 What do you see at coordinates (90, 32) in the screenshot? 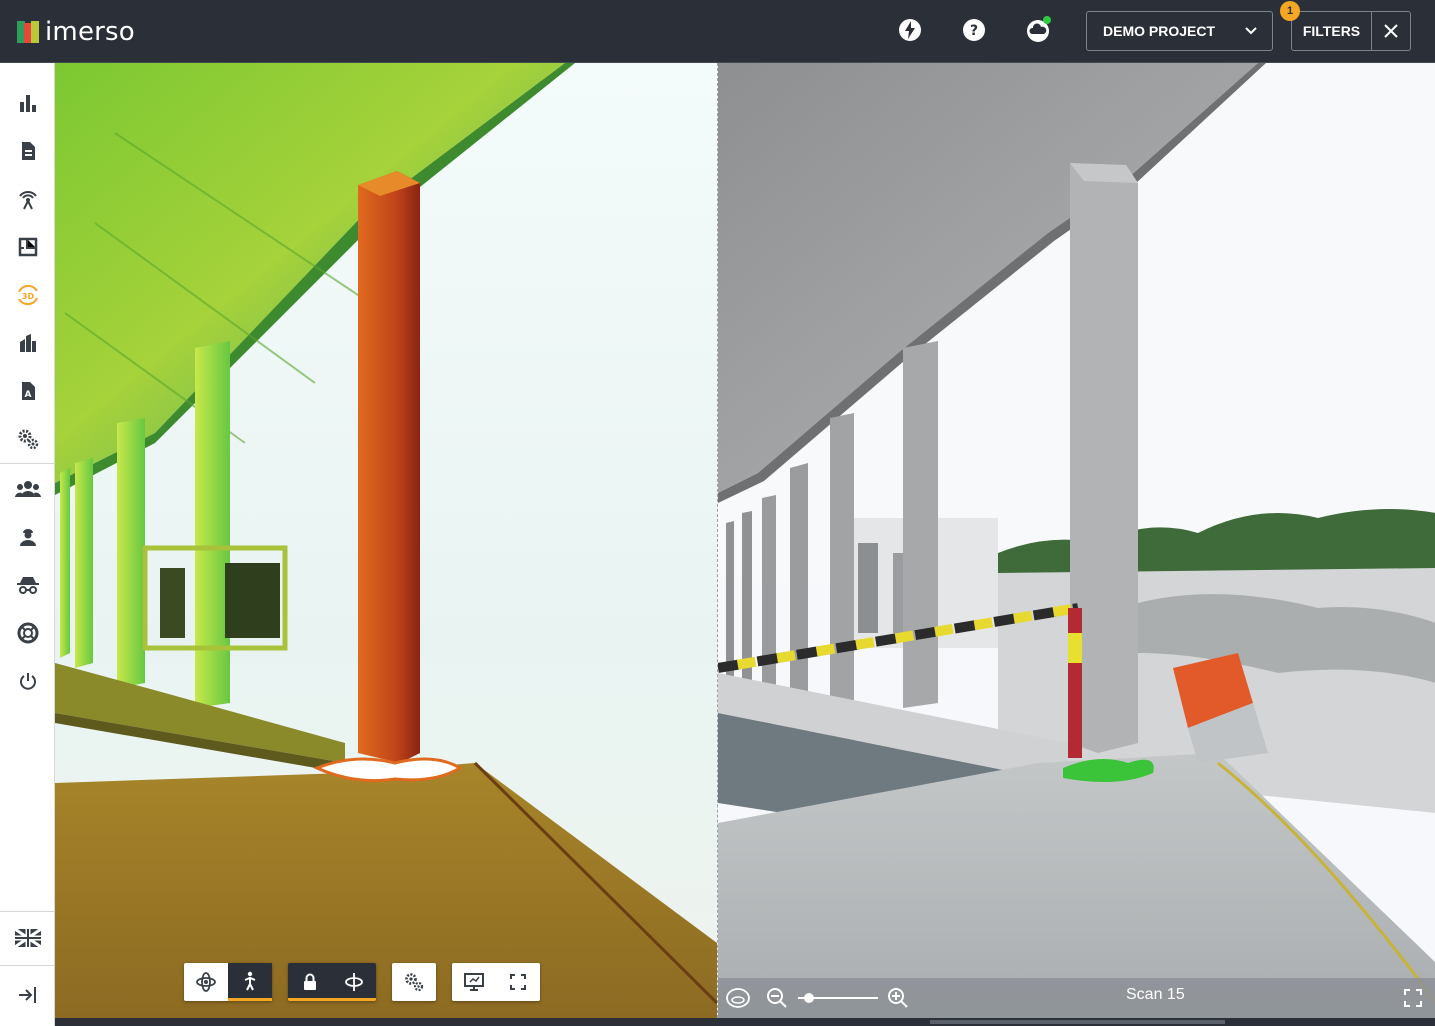
I see `brand-name: imerso` at bounding box center [90, 32].